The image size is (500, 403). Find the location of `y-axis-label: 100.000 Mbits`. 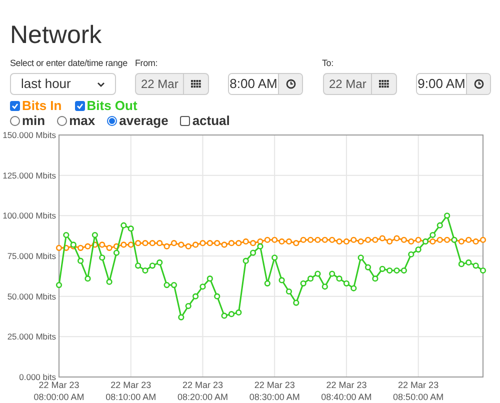

y-axis-label: 100.000 Mbits is located at coordinates (29, 215).